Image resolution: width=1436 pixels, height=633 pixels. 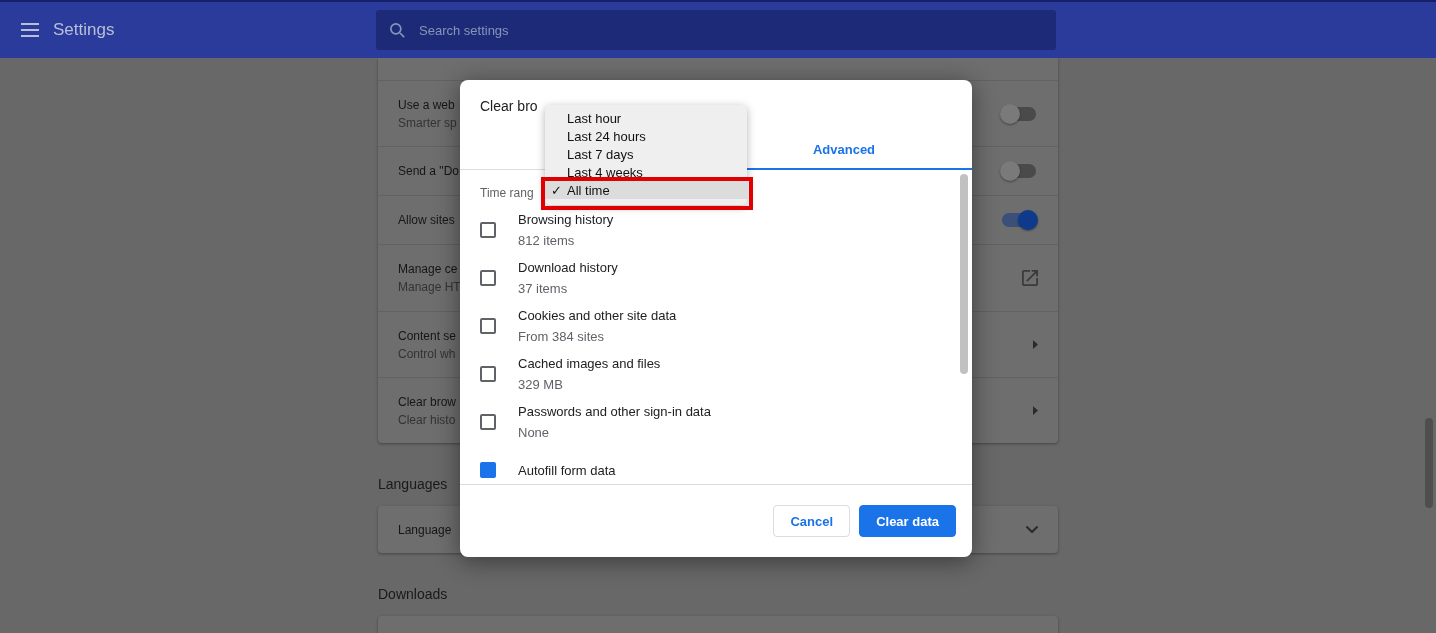 What do you see at coordinates (534, 432) in the screenshot?
I see `item-detail: None` at bounding box center [534, 432].